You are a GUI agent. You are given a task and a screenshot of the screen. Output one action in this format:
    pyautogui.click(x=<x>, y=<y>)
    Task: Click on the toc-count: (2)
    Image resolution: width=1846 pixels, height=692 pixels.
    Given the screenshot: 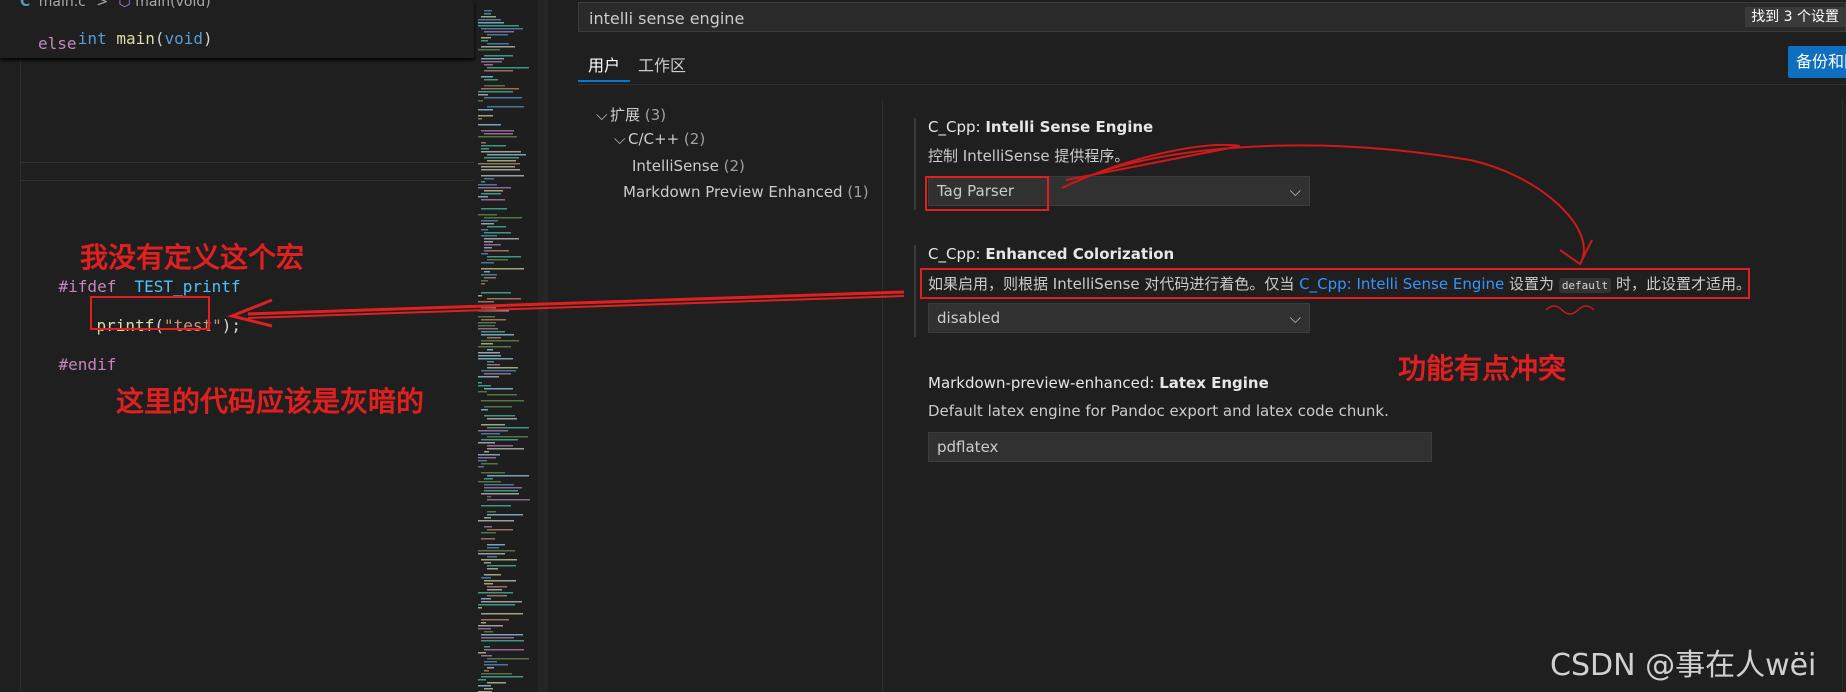 What is the action you would take?
    pyautogui.click(x=734, y=166)
    